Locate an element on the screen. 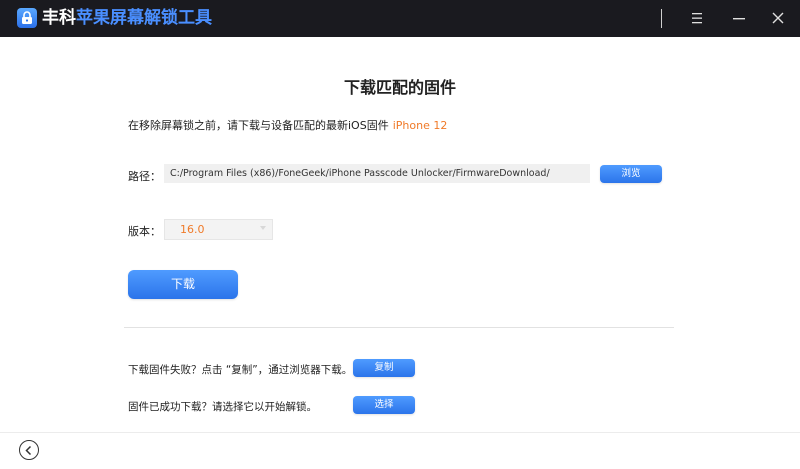 This screenshot has height=469, width=800. minimize-icon is located at coordinates (739, 19).